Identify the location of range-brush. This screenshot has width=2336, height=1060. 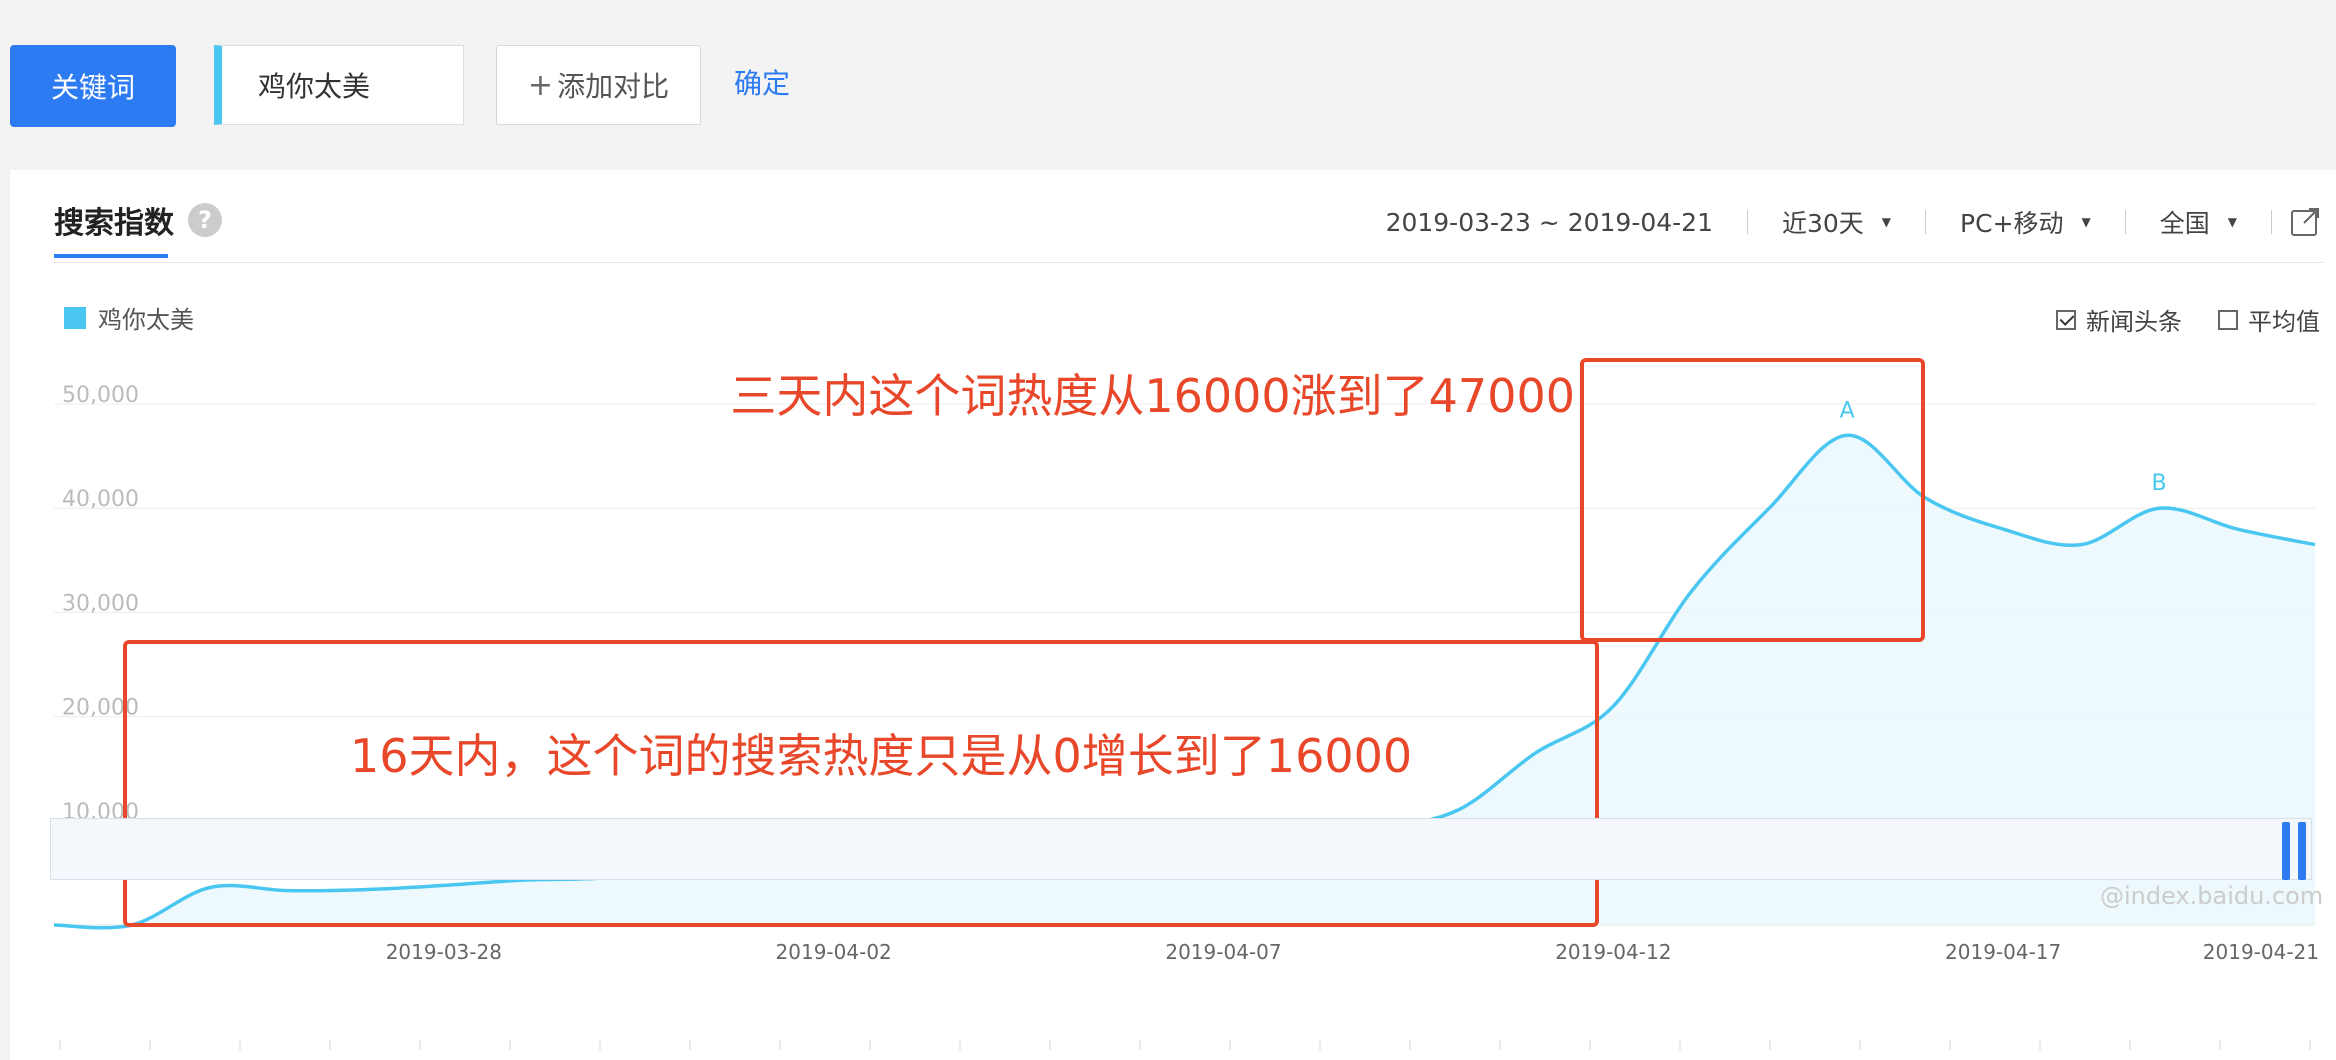
(1181, 849).